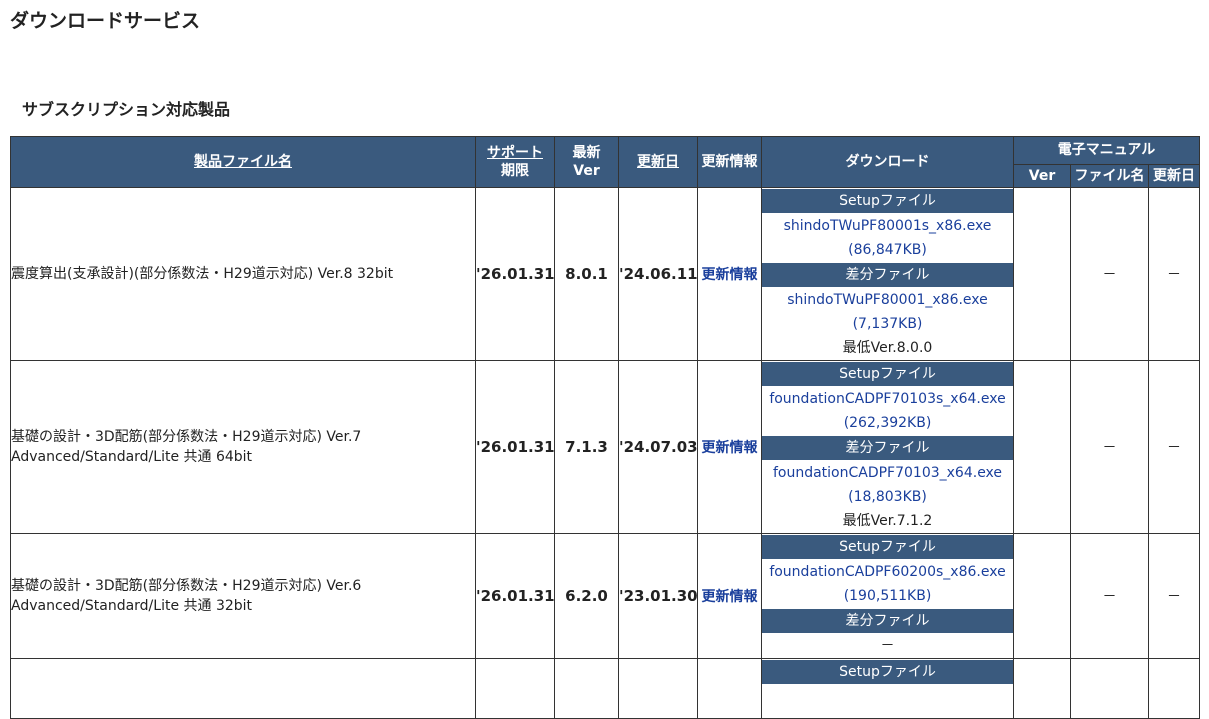 Image resolution: width=1209 pixels, height=719 pixels. What do you see at coordinates (887, 324) in the screenshot?
I see `diff-file-size: (7,137KB)` at bounding box center [887, 324].